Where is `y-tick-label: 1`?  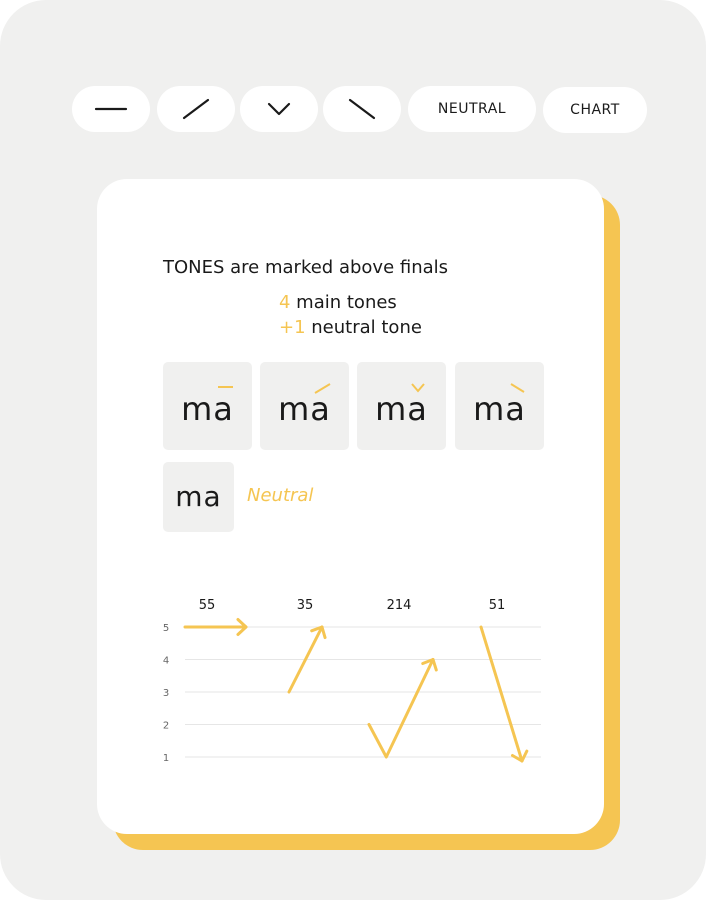
y-tick-label: 1 is located at coordinates (166, 758).